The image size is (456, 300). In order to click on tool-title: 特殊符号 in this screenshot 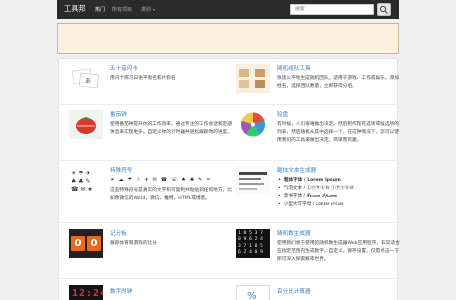, I will do `click(121, 171)`.